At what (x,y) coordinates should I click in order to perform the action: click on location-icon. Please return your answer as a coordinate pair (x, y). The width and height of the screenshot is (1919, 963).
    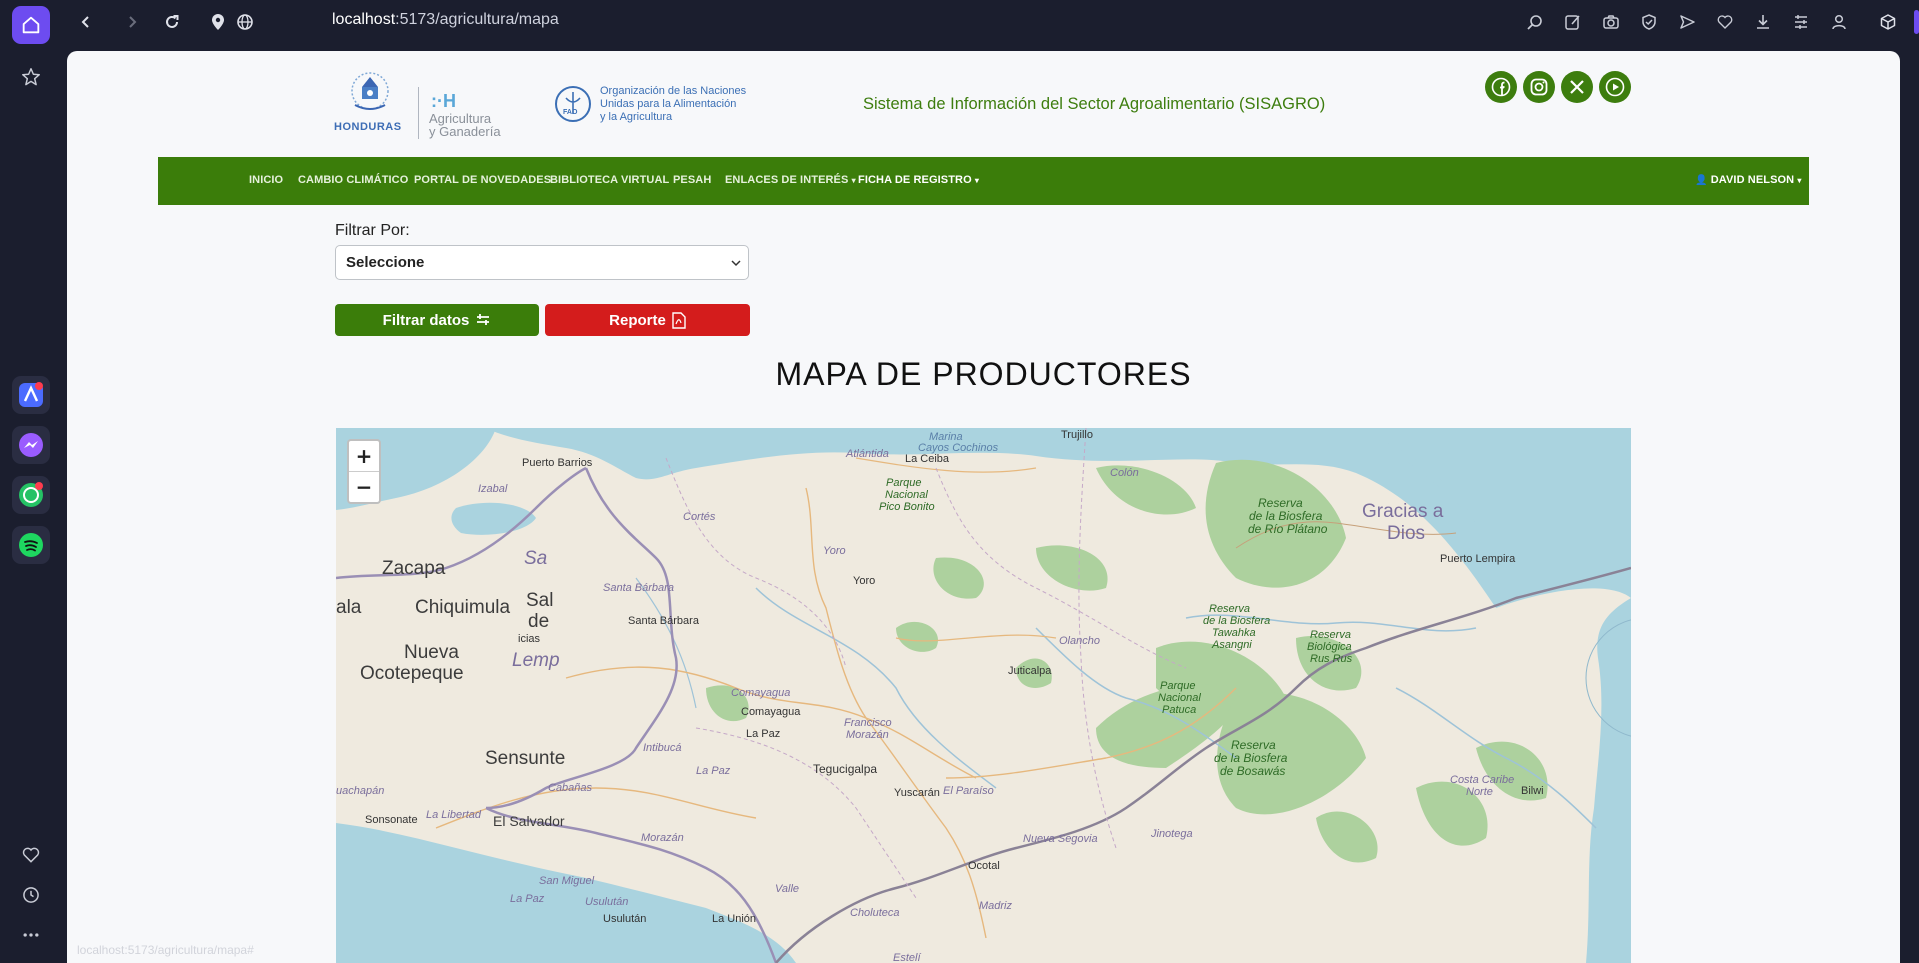
    Looking at the image, I should click on (218, 22).